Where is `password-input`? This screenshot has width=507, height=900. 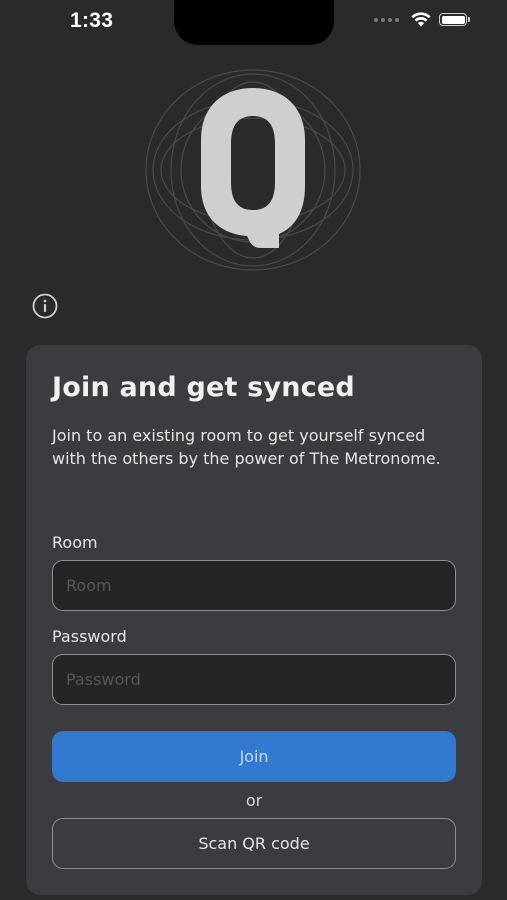 password-input is located at coordinates (254, 679).